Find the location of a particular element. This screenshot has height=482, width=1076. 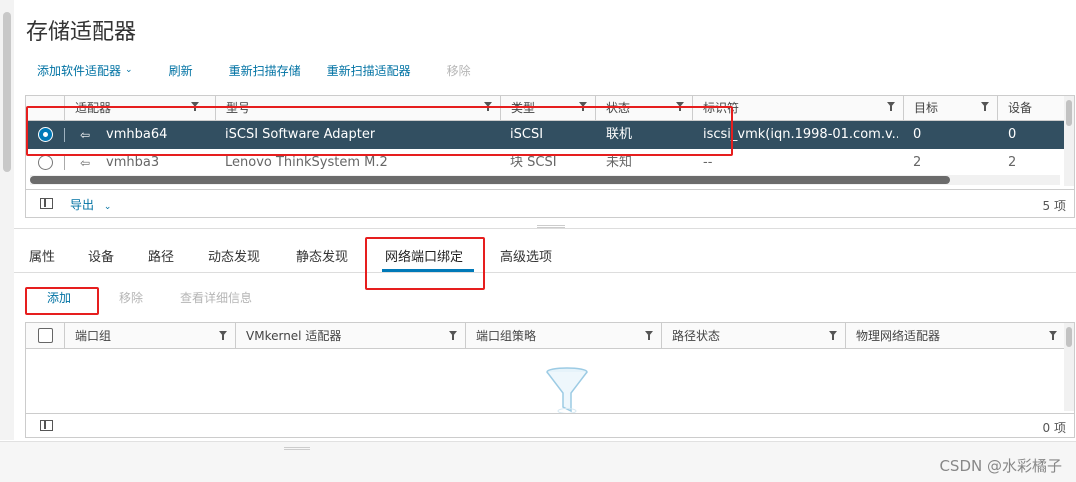

toolbar: 添加软件适配器 ⌄ 刷新 重新扫描存储 重新扫描适配器 移除 is located at coordinates (254, 70).